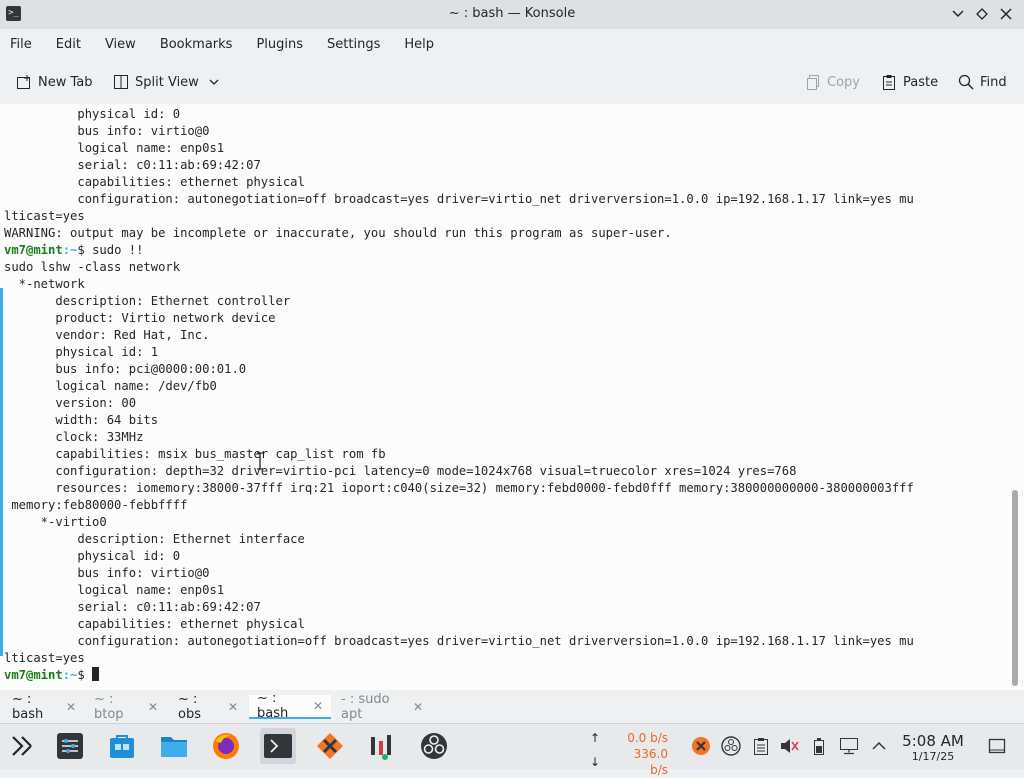  I want to click on close-icon, so click(1006, 14).